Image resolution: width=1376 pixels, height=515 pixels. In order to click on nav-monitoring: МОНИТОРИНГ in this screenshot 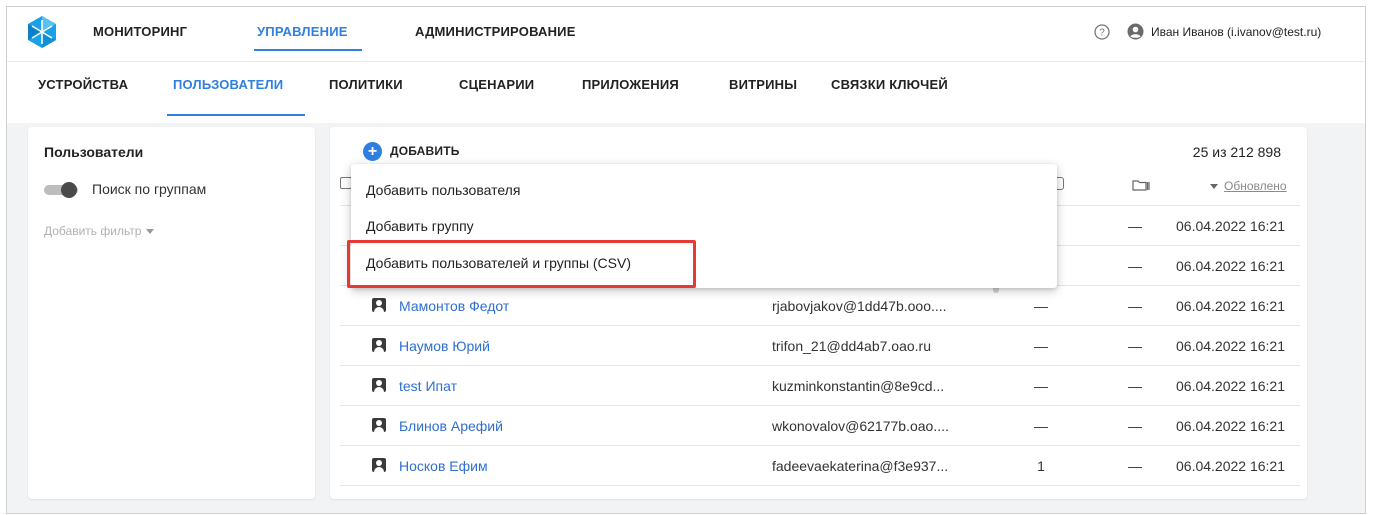, I will do `click(140, 31)`.